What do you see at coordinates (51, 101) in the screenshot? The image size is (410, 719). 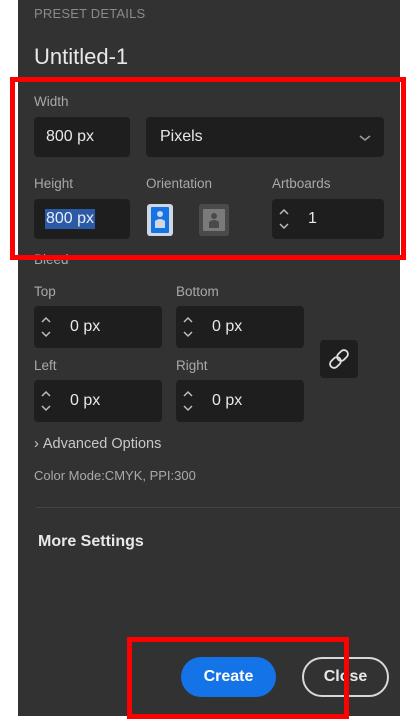 I see `width-label: Width` at bounding box center [51, 101].